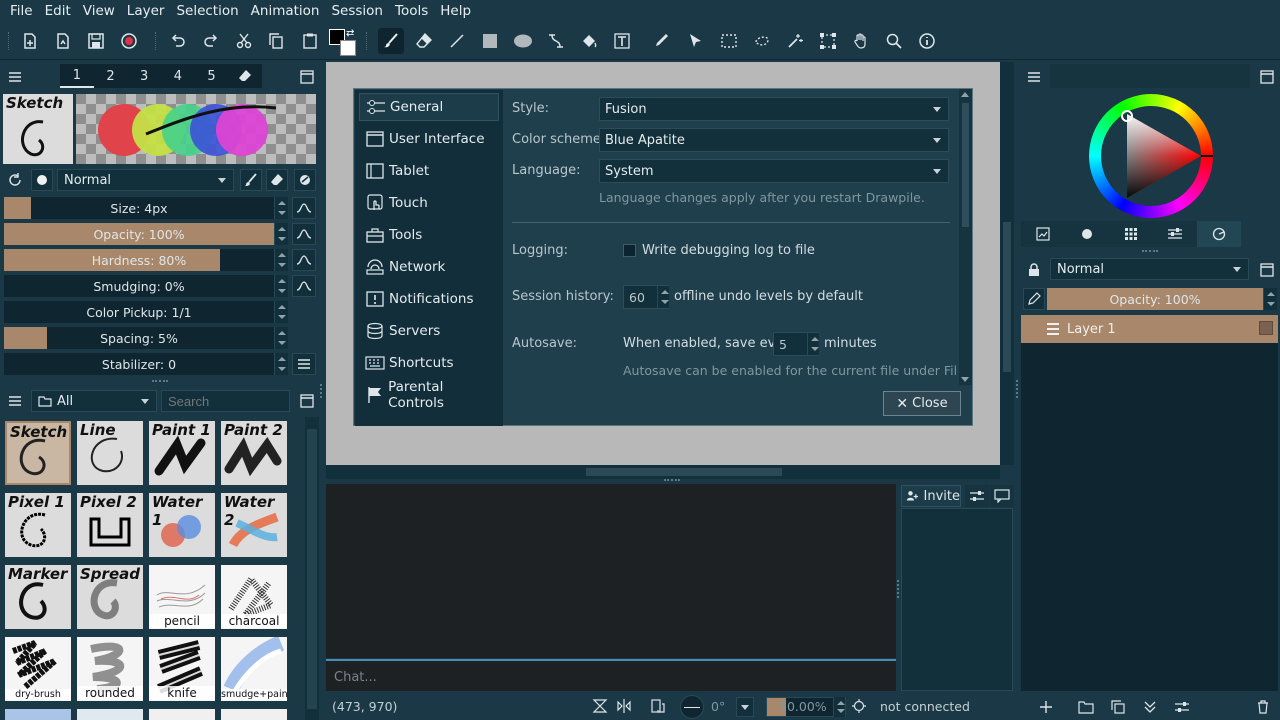  Describe the element at coordinates (212, 76) in the screenshot. I see `brush-slot-tab: 5` at that location.